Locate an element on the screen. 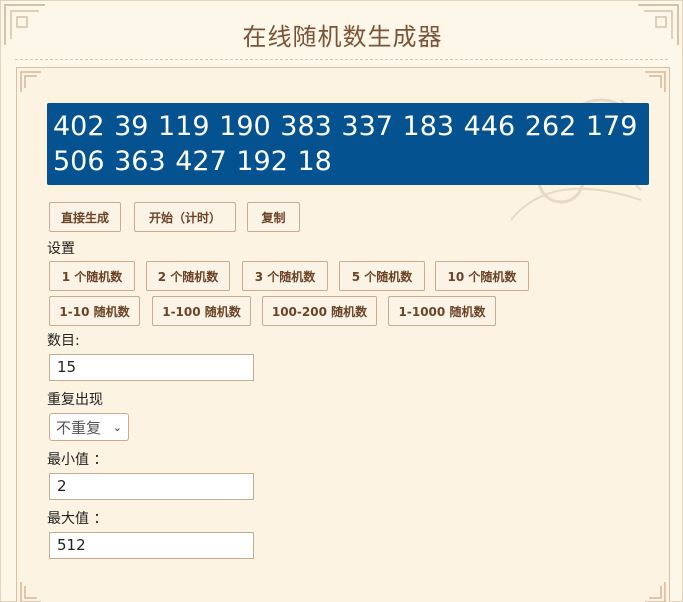 This screenshot has width=683, height=602. range-1-100-button: 1-100 随机数 is located at coordinates (201, 311).